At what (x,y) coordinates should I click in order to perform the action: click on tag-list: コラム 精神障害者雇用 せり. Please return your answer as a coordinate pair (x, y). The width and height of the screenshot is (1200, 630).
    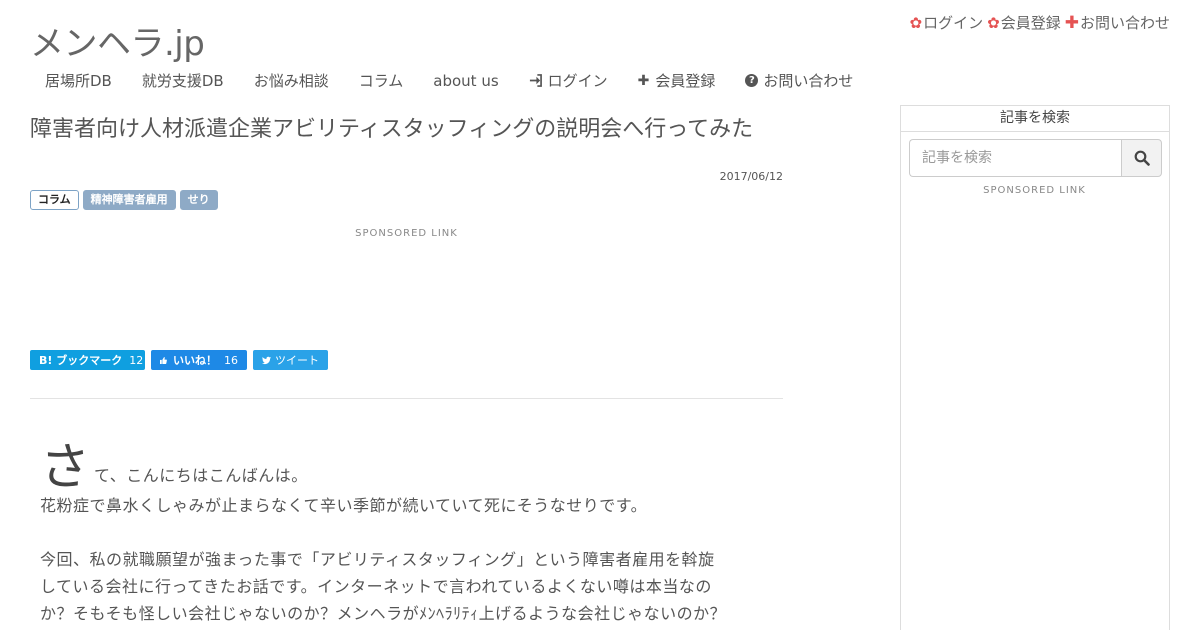
    Looking at the image, I should click on (126, 200).